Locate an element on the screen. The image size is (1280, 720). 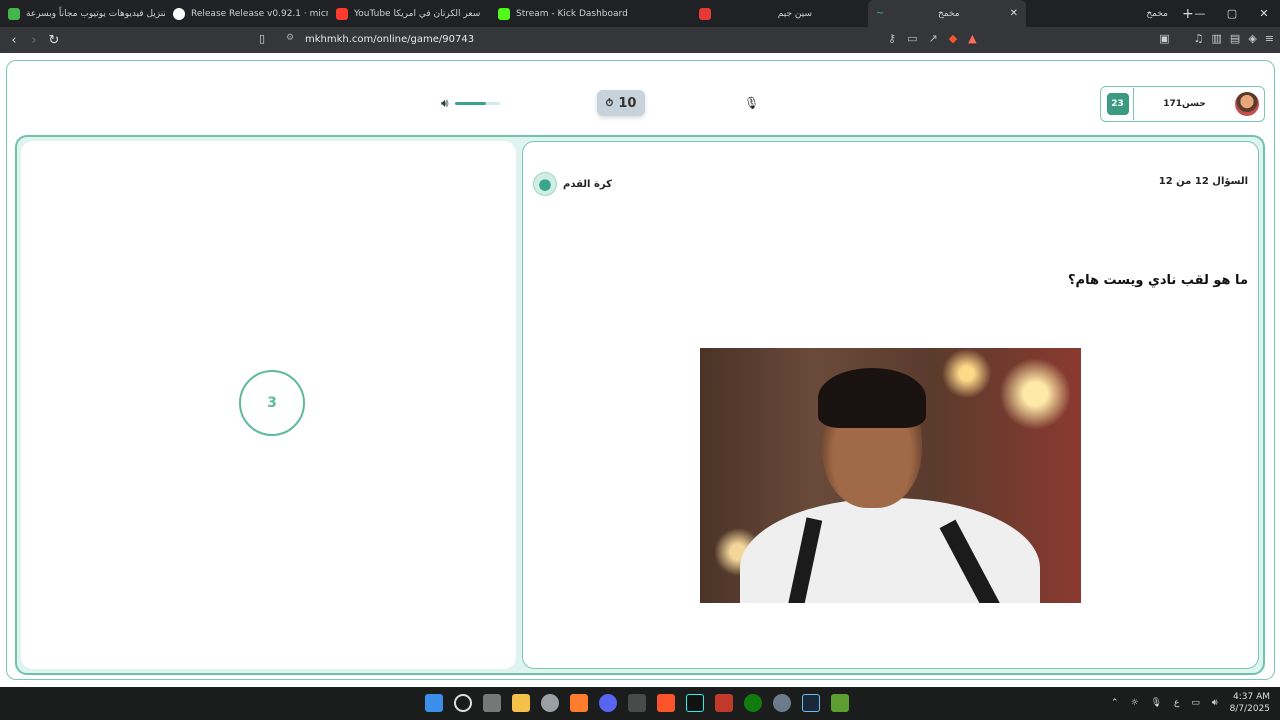
sidebar-icon: ▥ is located at coordinates (1217, 38).